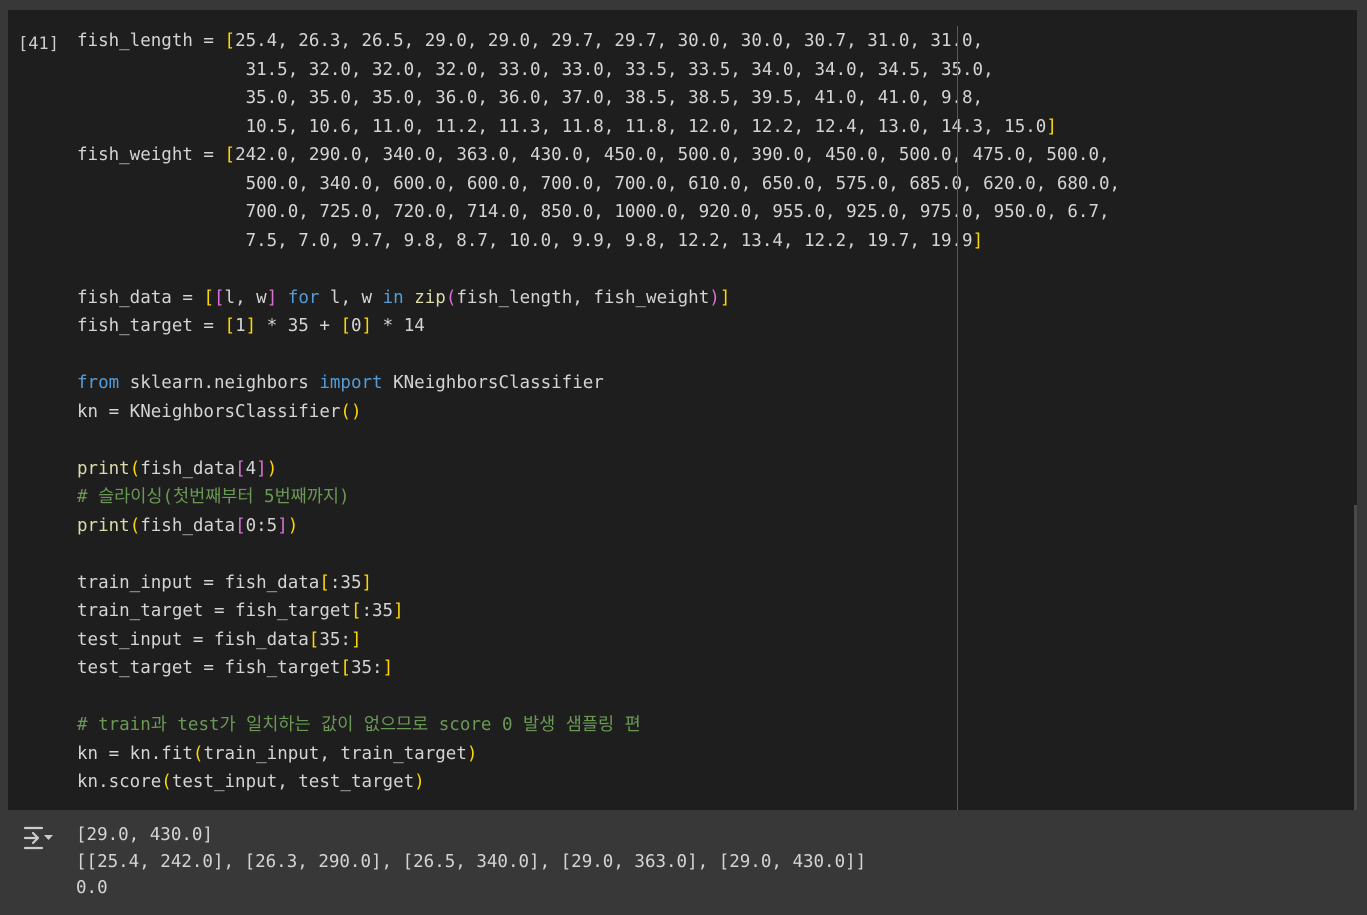 The width and height of the screenshot is (1367, 915). Describe the element at coordinates (140, 297) in the screenshot. I see `code-token: fish_data =` at that location.